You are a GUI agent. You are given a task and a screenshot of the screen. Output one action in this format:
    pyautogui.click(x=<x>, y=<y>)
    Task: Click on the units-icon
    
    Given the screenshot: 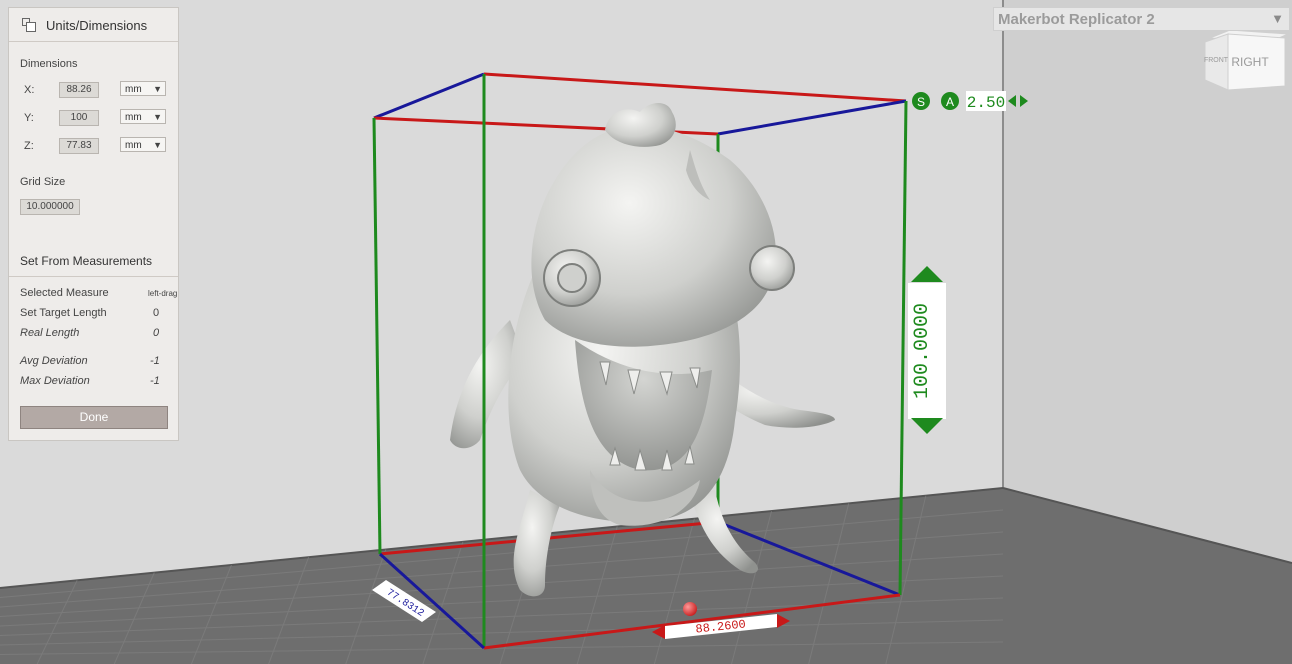 What is the action you would take?
    pyautogui.click(x=29, y=25)
    